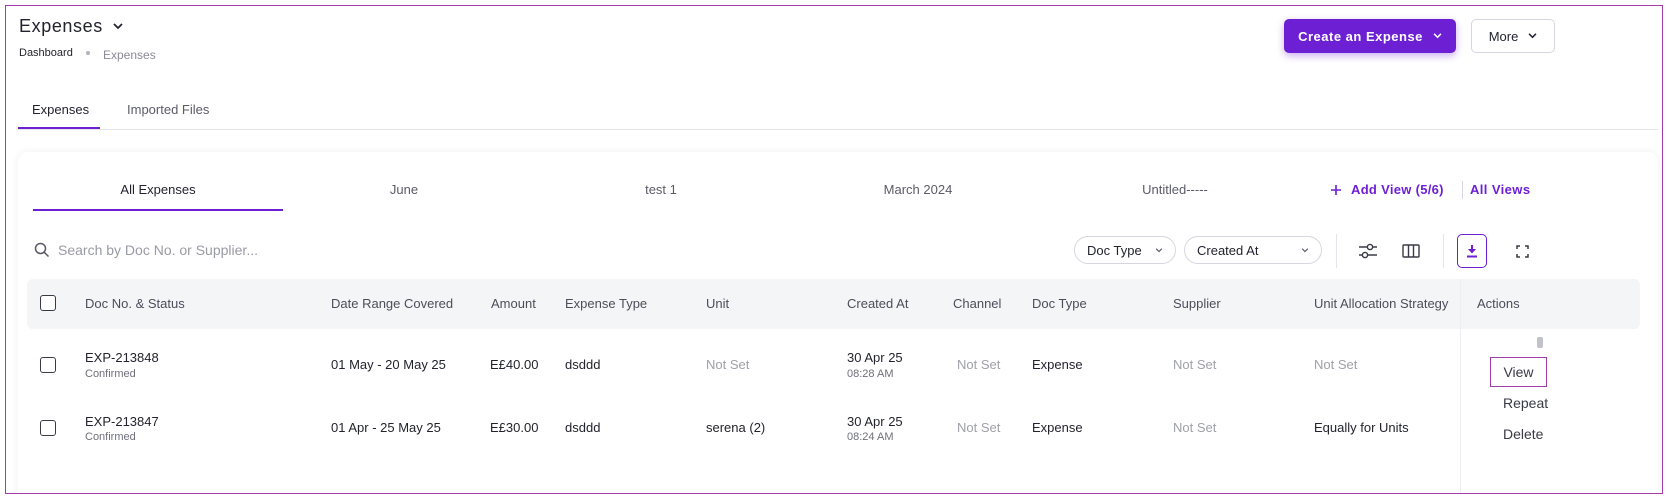 This screenshot has height=496, width=1668. What do you see at coordinates (158, 189) in the screenshot?
I see `view-tab-all-expenses: All Expenses` at bounding box center [158, 189].